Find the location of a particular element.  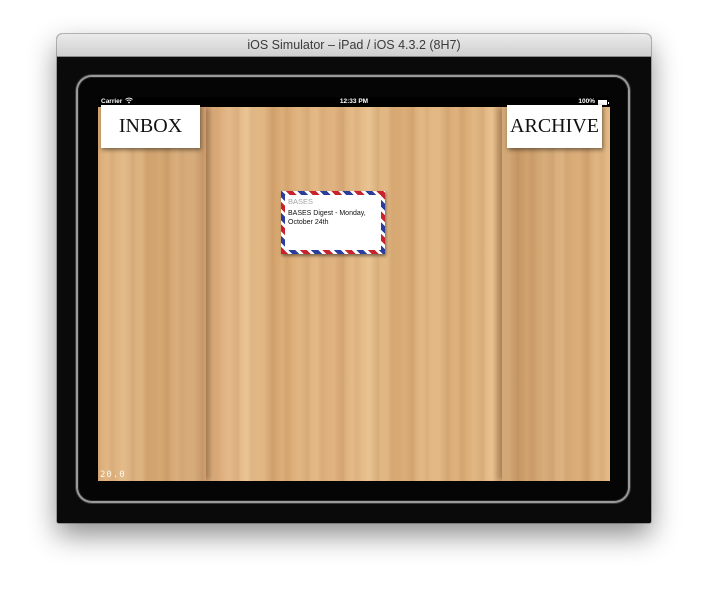

inbox-drop-zone is located at coordinates (152, 294).